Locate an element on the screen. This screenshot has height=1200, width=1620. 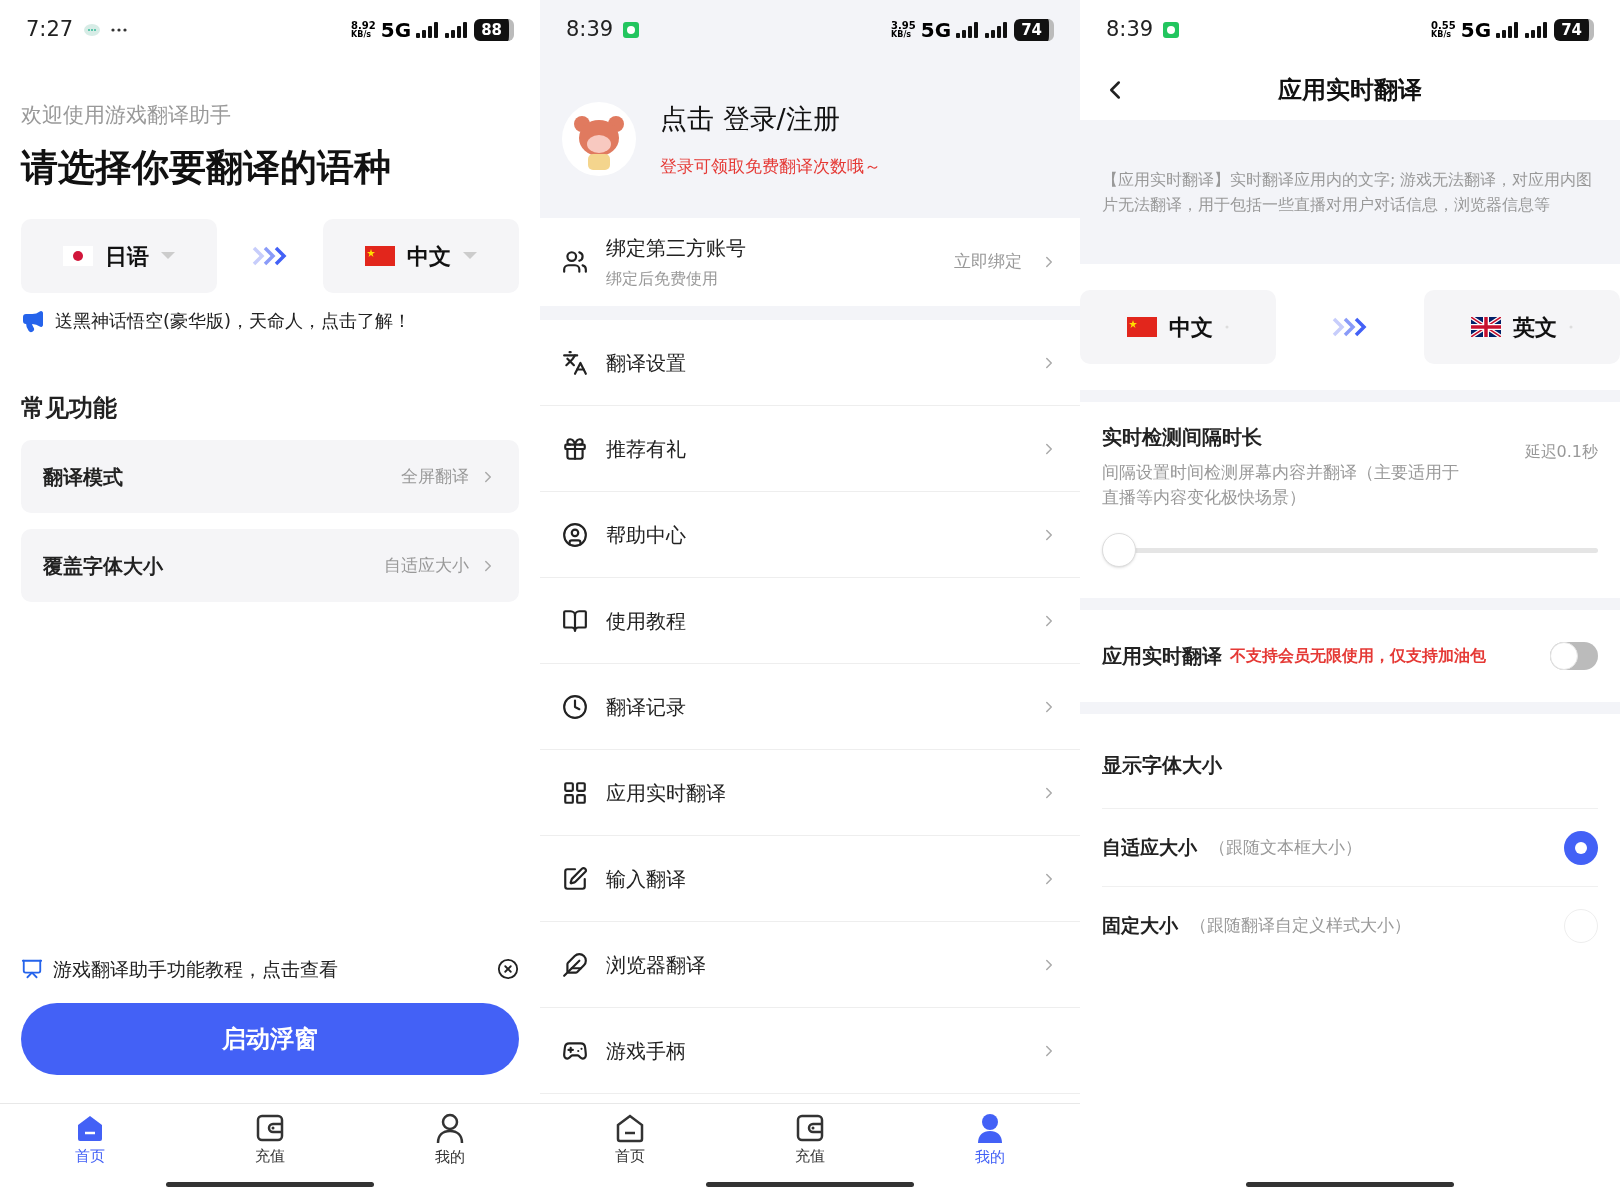
user-circle-icon is located at coordinates (575, 534).